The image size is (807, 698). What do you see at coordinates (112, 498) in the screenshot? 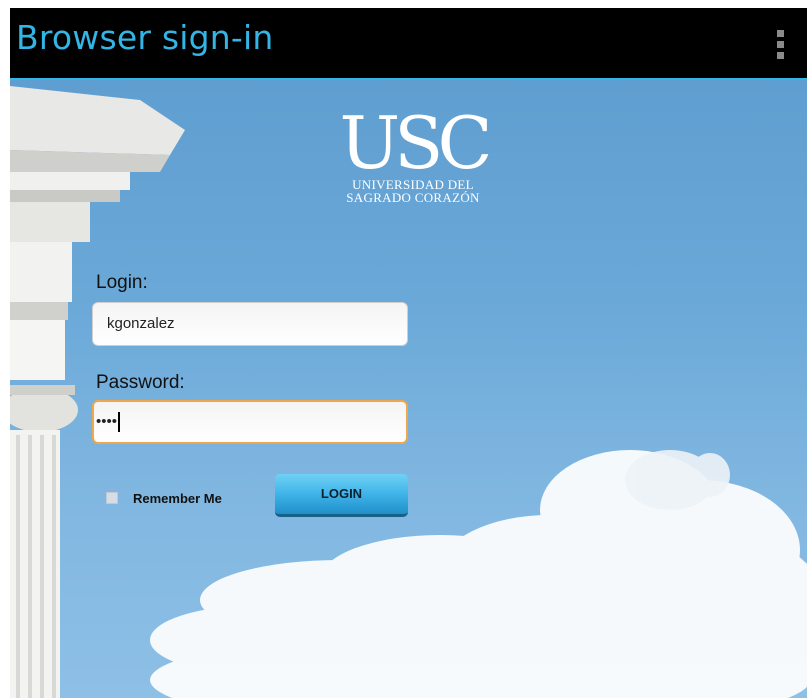
I see `remember-me-checkbox` at bounding box center [112, 498].